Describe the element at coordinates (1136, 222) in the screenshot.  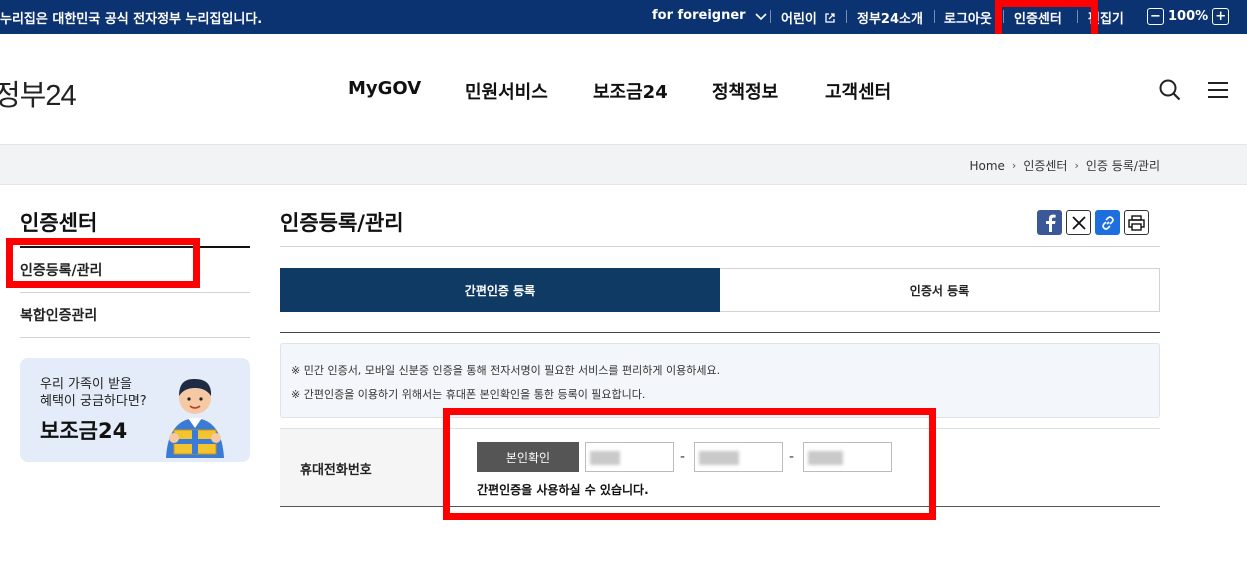
I see `print-icon` at that location.